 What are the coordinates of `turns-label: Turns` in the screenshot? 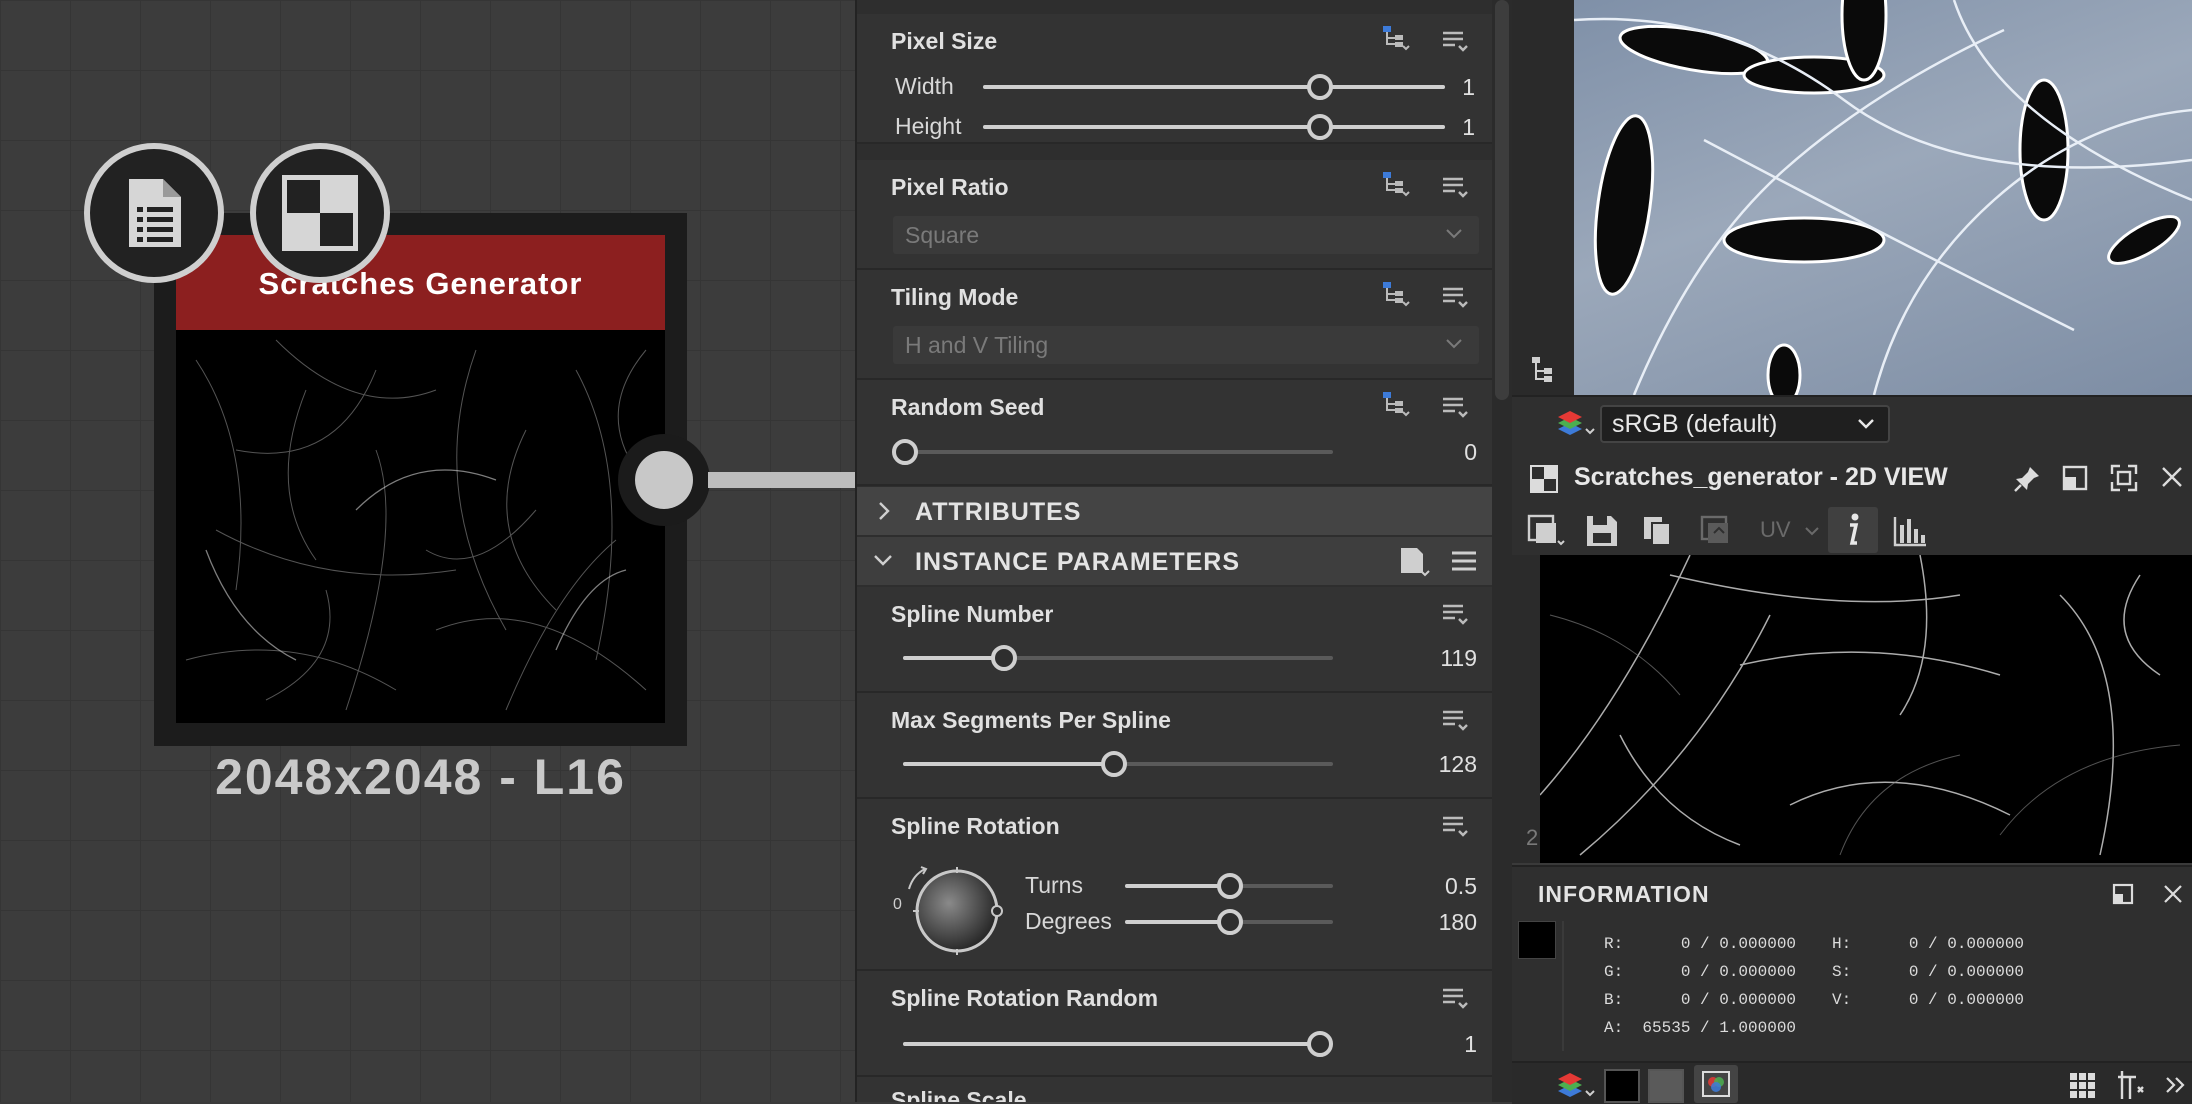 It's located at (1054, 885).